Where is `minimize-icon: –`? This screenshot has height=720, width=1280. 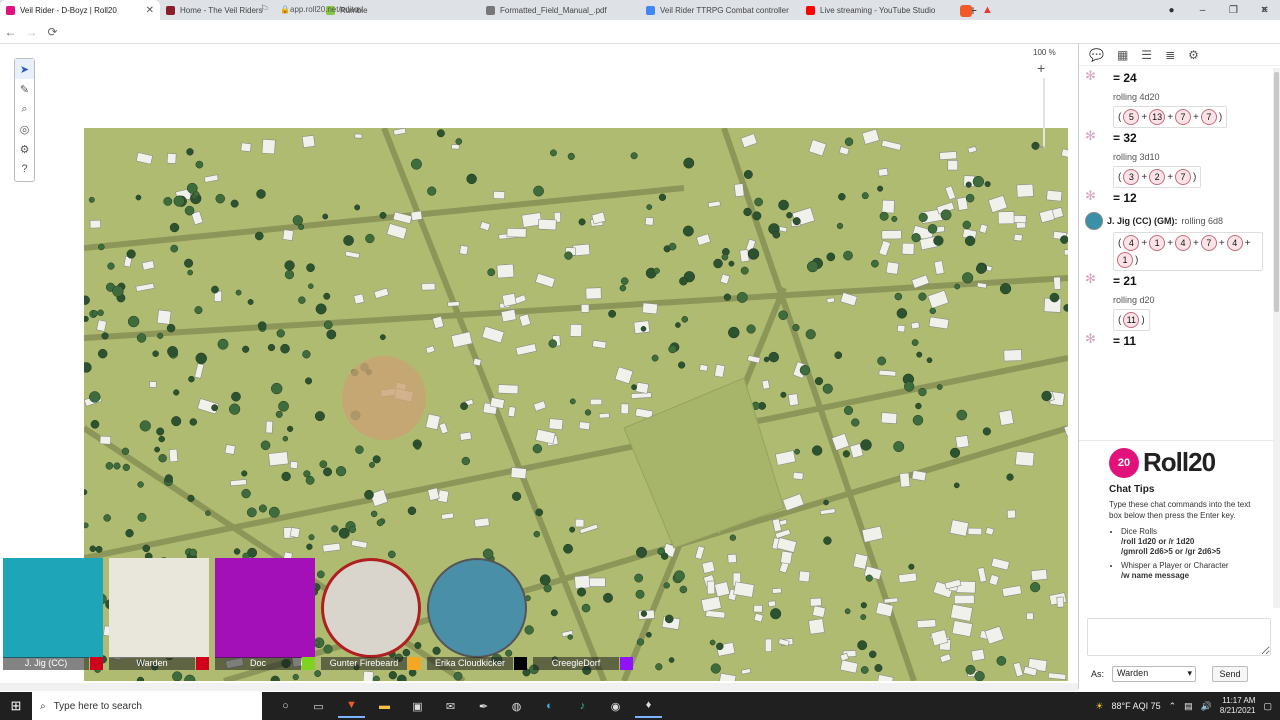
minimize-icon: – is located at coordinates (1202, 10).